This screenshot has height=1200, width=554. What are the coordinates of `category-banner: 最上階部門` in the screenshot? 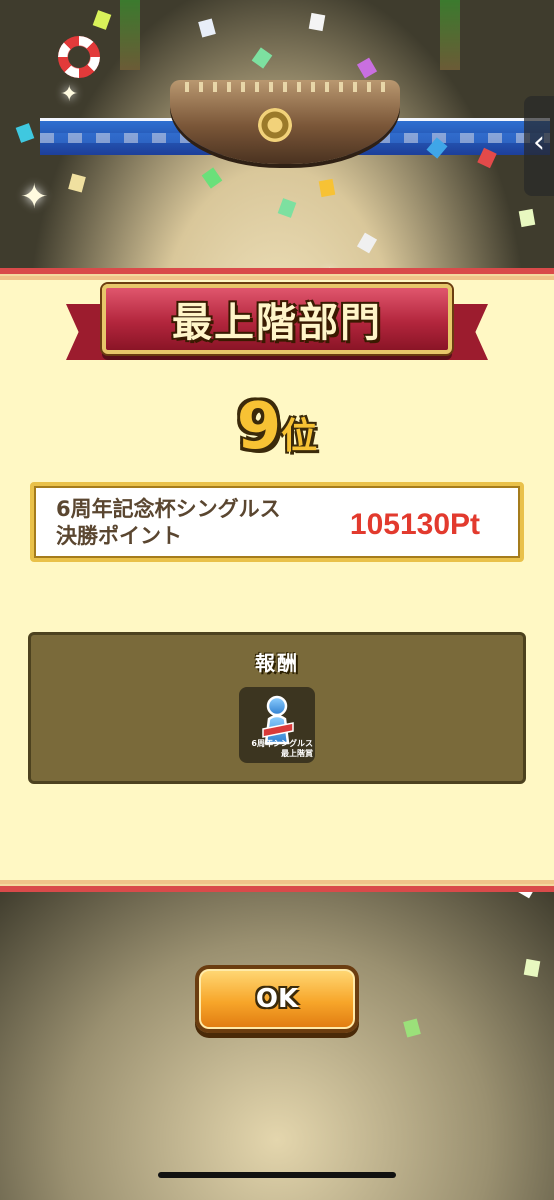 It's located at (277, 324).